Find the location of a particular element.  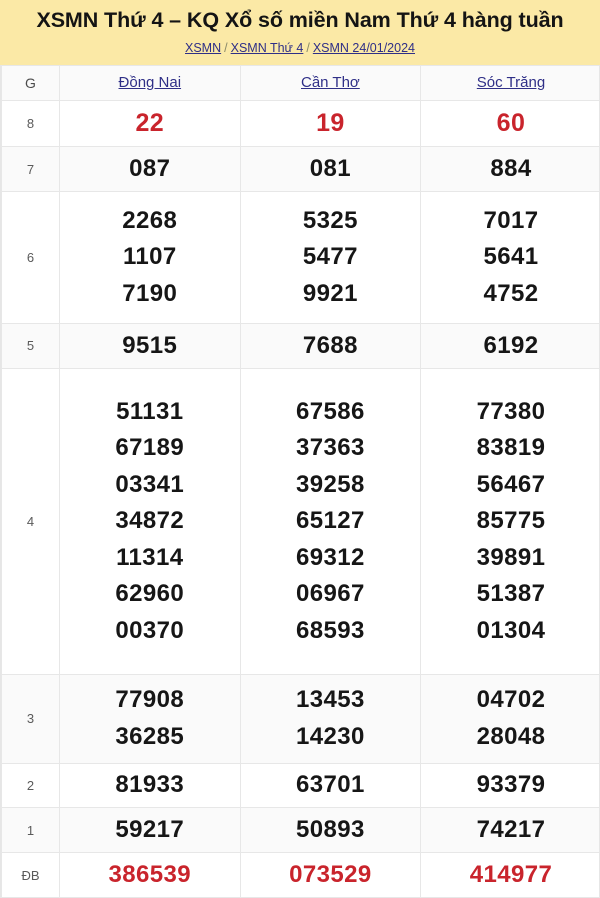

result-cell: 073529 is located at coordinates (330, 875).